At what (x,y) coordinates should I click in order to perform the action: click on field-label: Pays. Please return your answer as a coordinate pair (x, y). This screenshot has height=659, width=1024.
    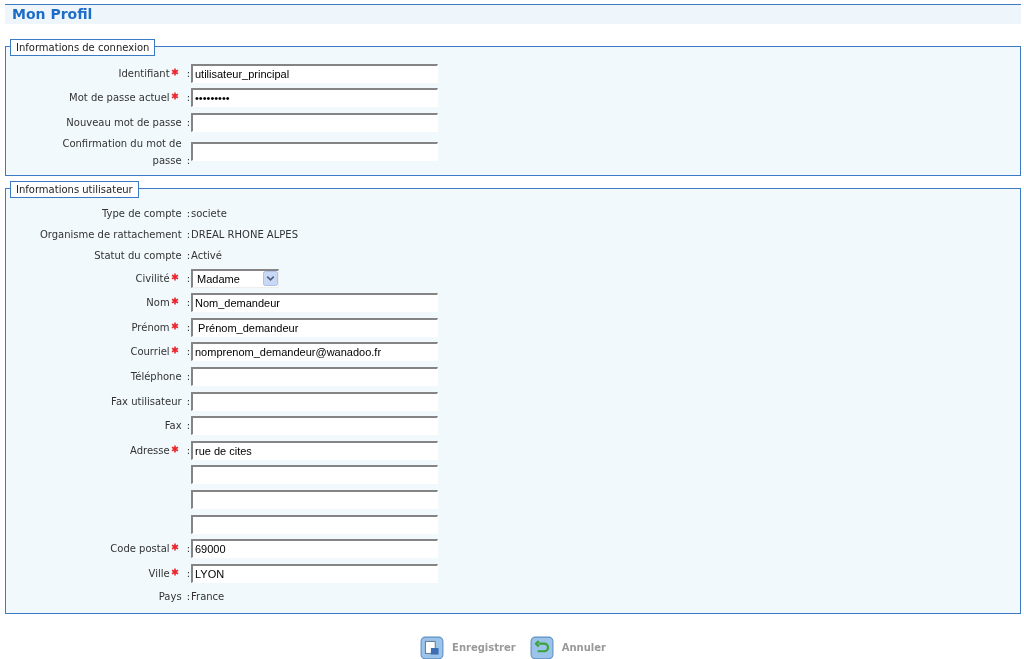
    Looking at the image, I should click on (170, 596).